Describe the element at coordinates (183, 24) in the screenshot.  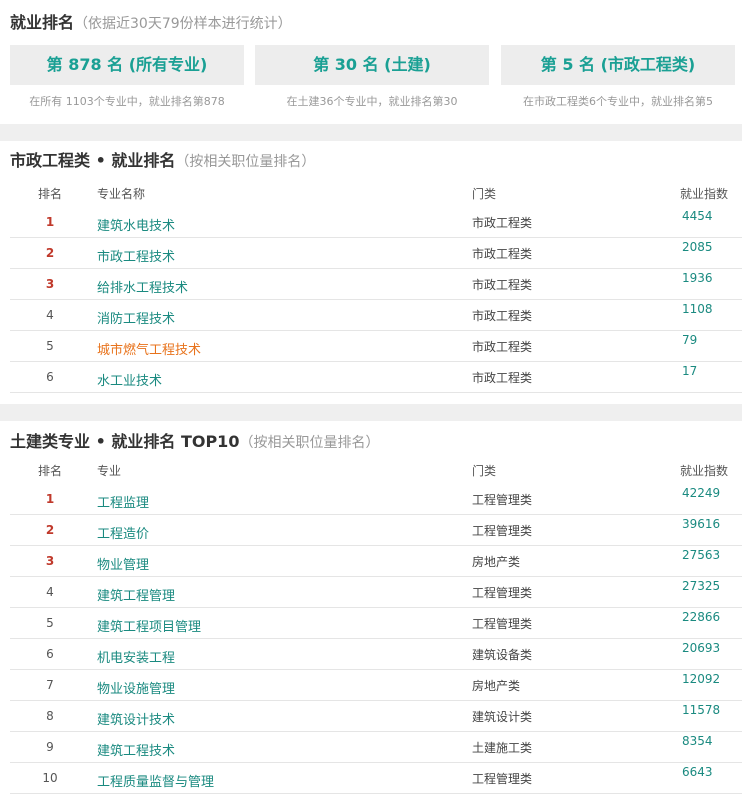
I see `page-subtitle: （依据近30天79份样本进行统计）` at that location.